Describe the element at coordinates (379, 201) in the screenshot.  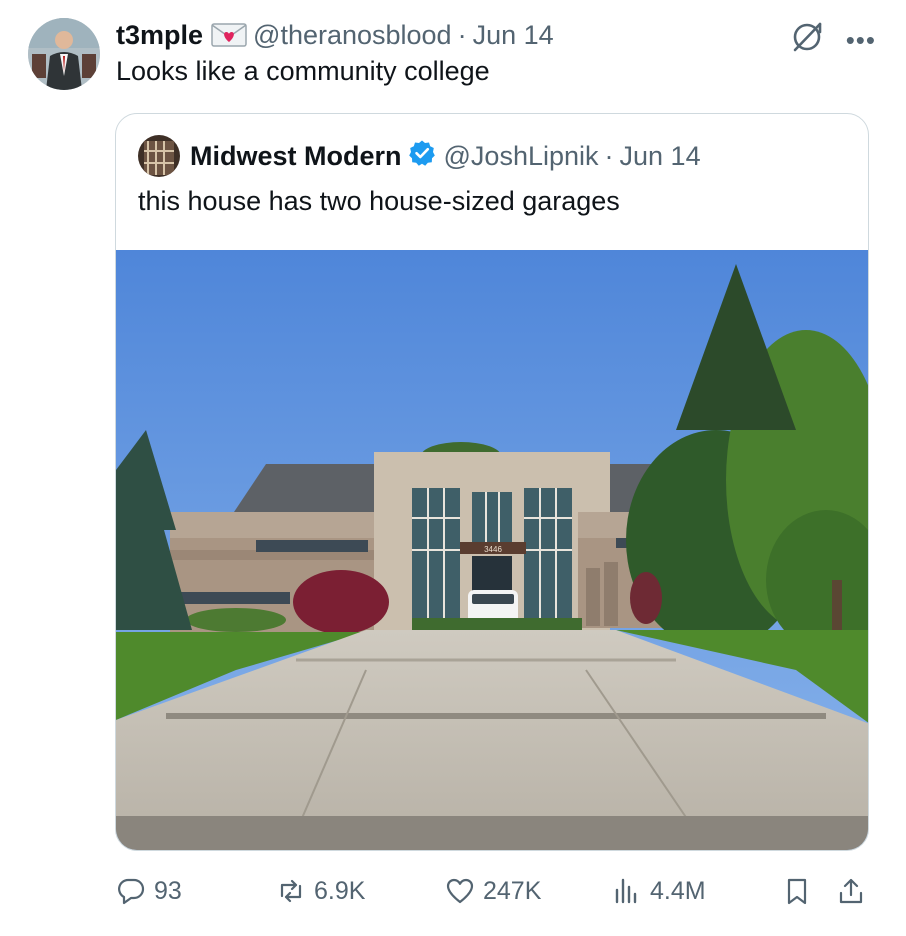
I see `quoted-tweet-text: this house has two house-sized garages` at that location.